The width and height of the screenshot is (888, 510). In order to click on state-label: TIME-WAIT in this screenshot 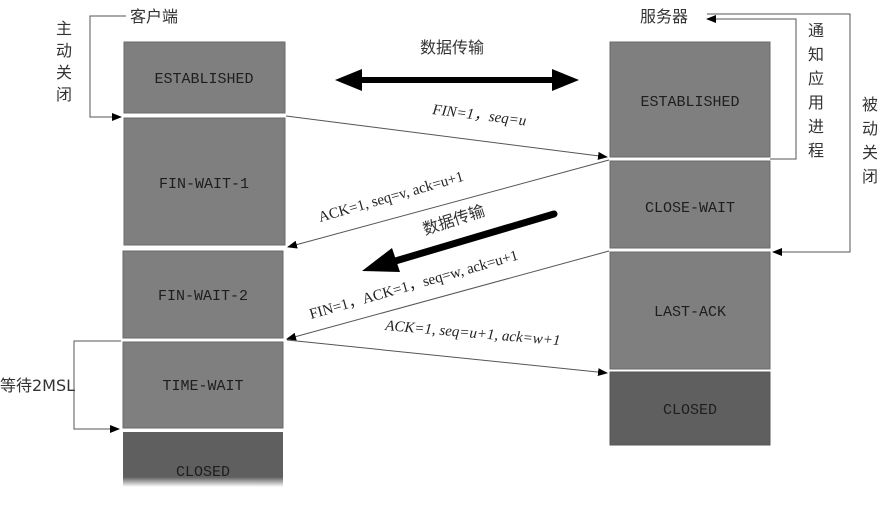, I will do `click(202, 386)`.